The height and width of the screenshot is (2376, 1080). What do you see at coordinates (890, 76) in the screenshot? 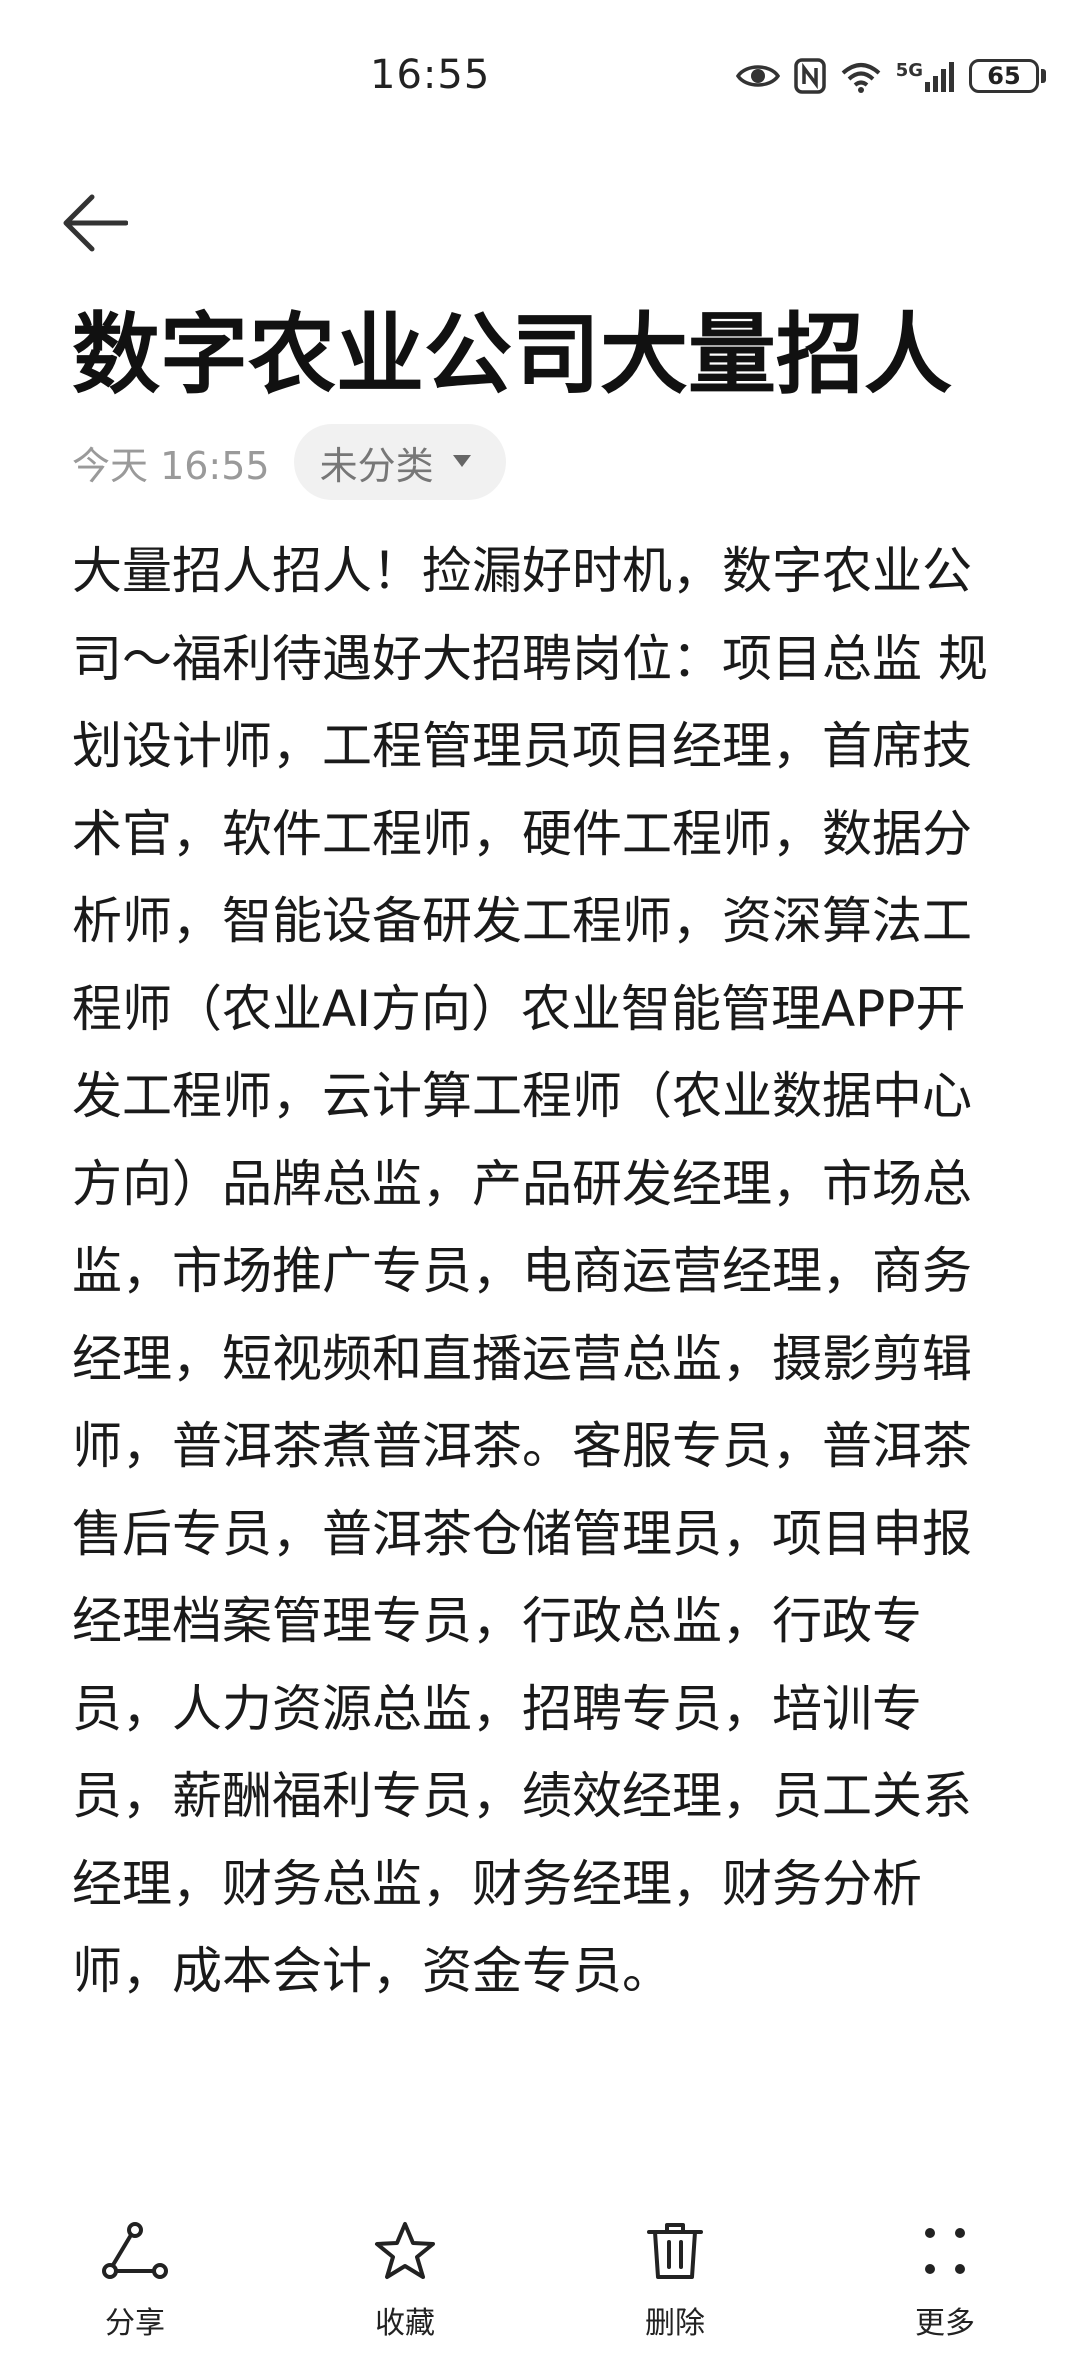
I see `status-icons: 5G 65` at bounding box center [890, 76].